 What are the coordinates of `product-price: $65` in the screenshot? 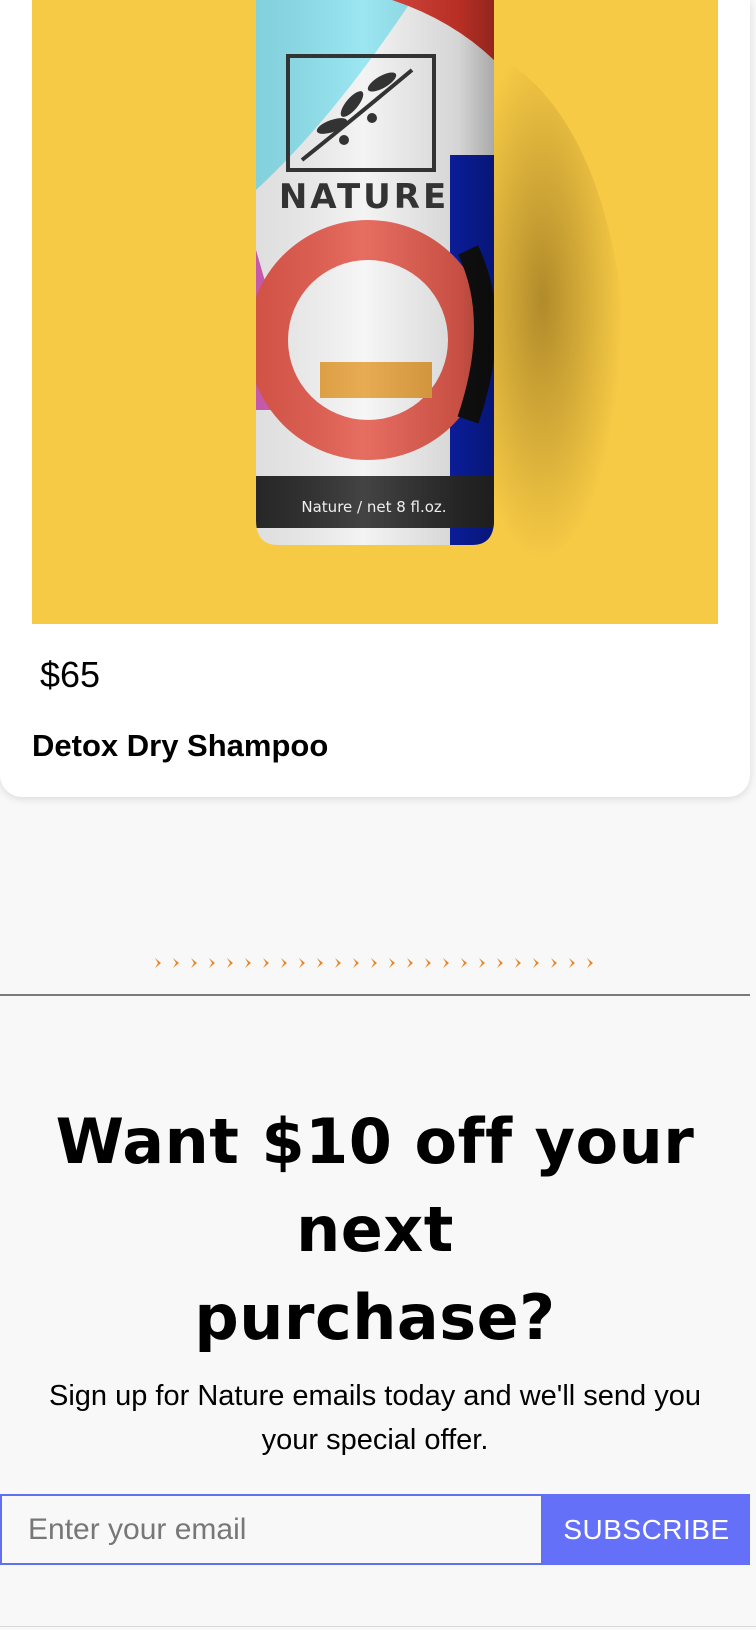 It's located at (70, 674).